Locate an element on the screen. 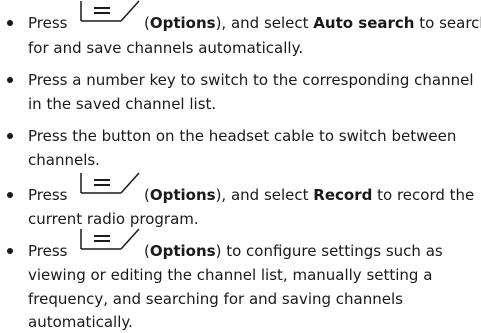 Image resolution: width=481 pixels, height=333 pixels. item-line: automatically. is located at coordinates (80, 322).